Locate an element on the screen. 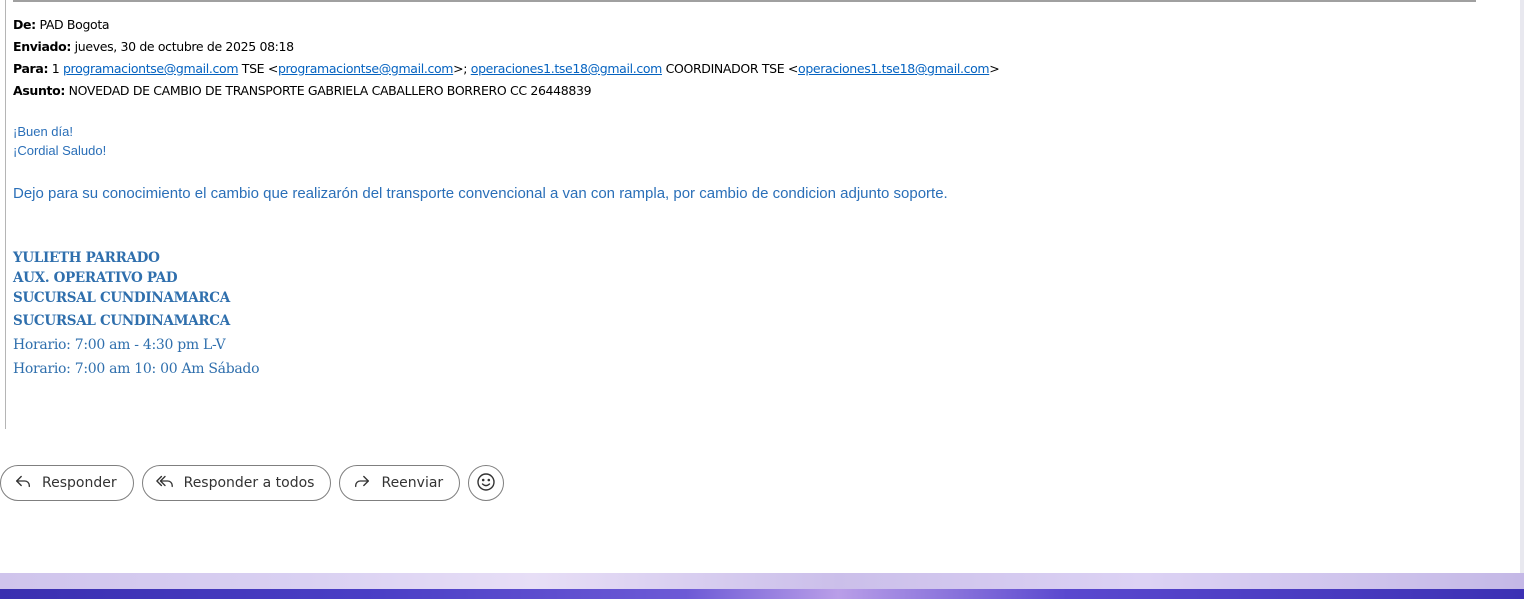  reaction-button is located at coordinates (486, 483).